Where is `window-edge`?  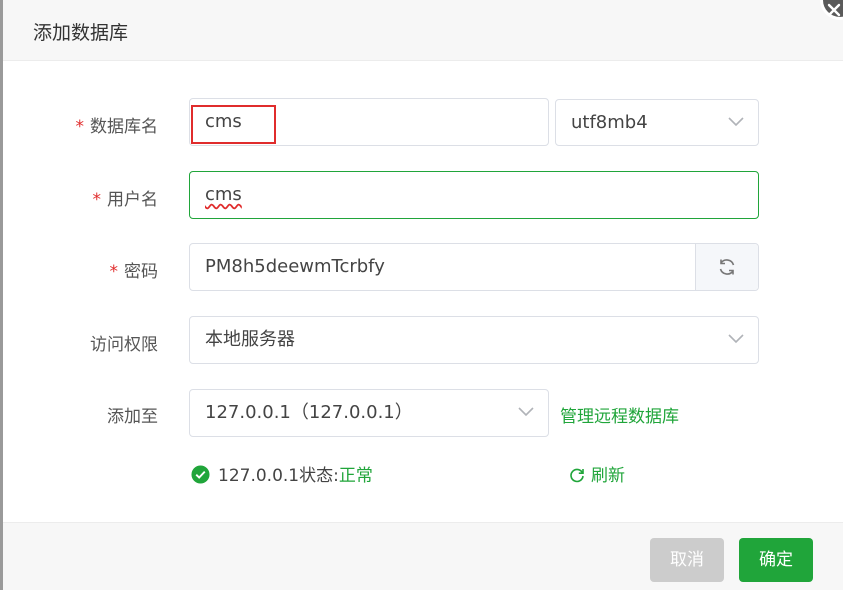
window-edge is located at coordinates (1, 295).